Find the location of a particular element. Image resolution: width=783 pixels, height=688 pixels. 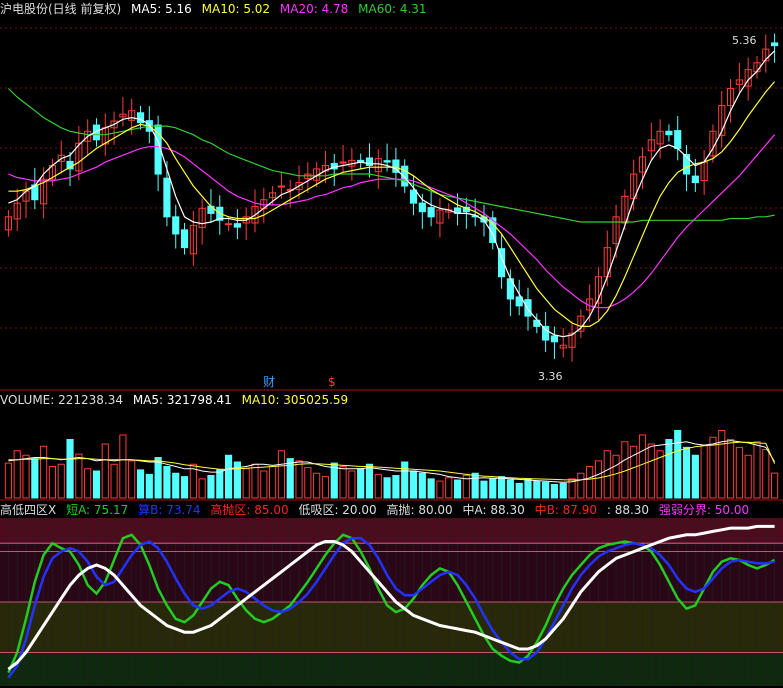

dollar-marker: $ is located at coordinates (332, 382).